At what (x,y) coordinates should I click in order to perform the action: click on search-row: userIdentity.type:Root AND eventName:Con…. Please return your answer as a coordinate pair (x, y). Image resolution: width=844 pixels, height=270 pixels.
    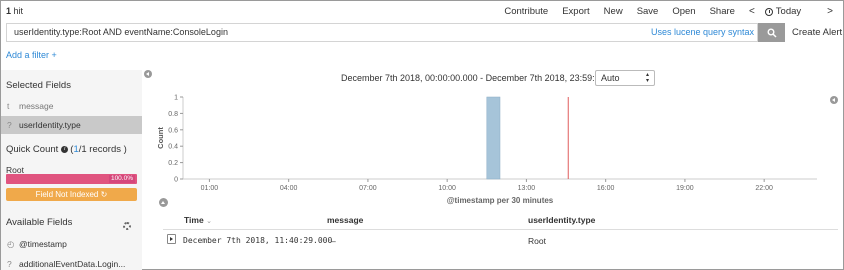
    Looking at the image, I should click on (425, 32).